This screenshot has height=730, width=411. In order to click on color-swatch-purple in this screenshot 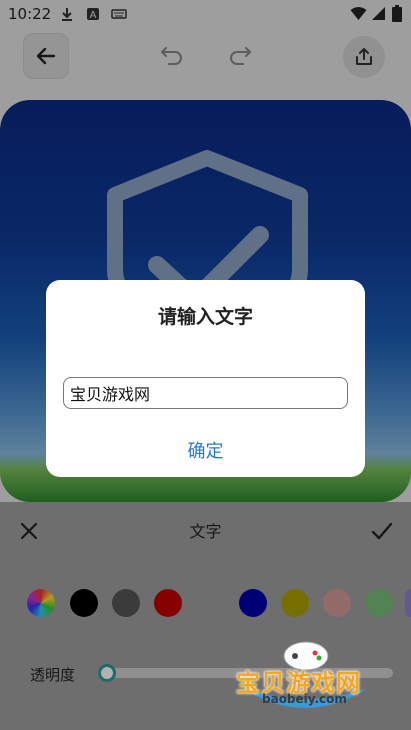, I will do `click(408, 603)`.